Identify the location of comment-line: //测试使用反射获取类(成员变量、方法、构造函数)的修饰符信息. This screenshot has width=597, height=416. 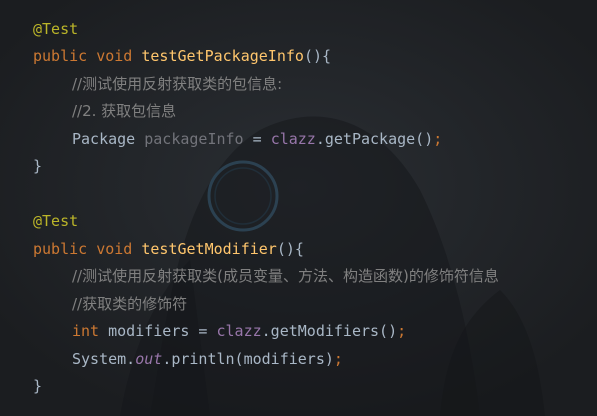
(285, 276).